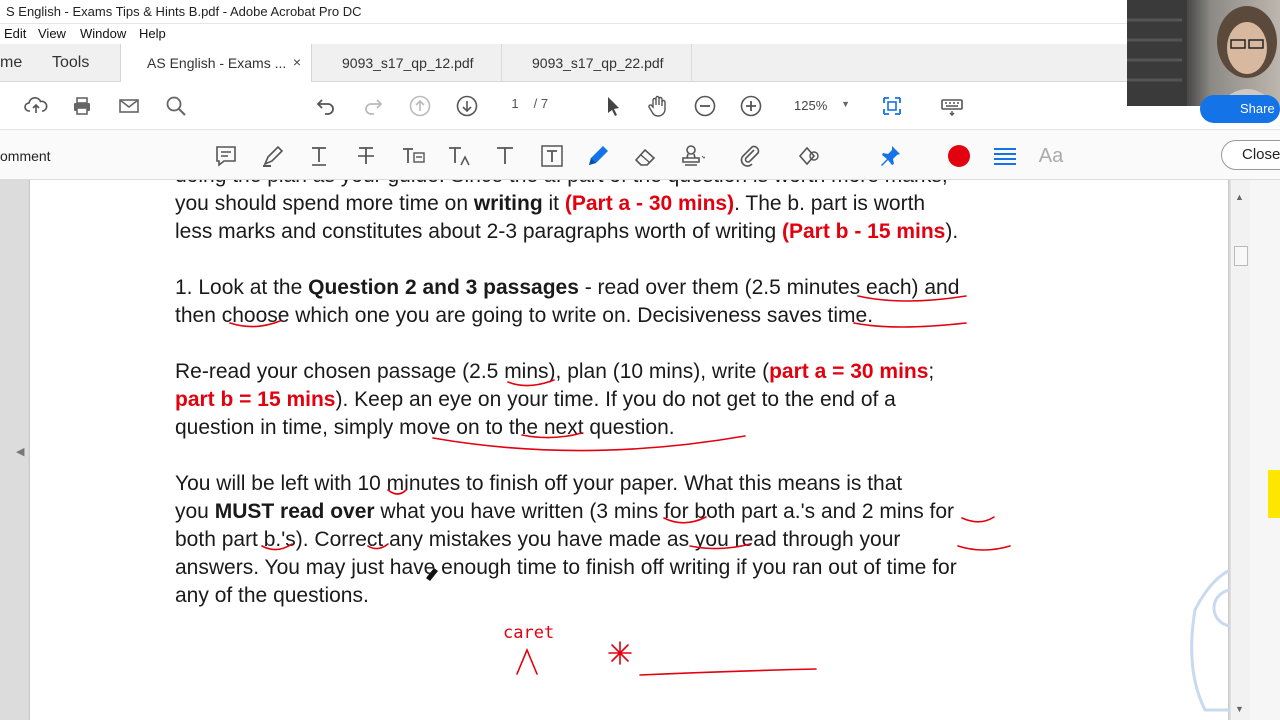  Describe the element at coordinates (176, 106) in the screenshot. I see `search-icon` at that location.